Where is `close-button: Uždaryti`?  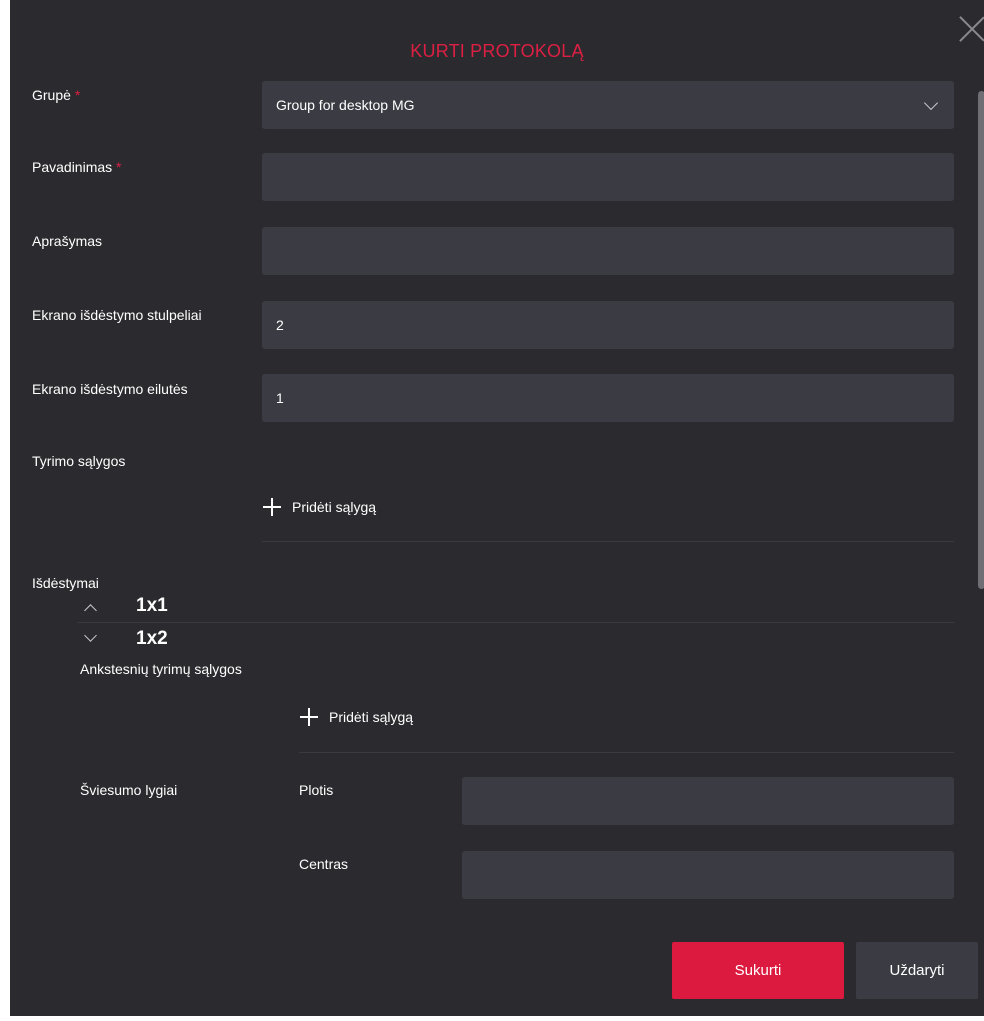
close-button: Uždaryti is located at coordinates (917, 970).